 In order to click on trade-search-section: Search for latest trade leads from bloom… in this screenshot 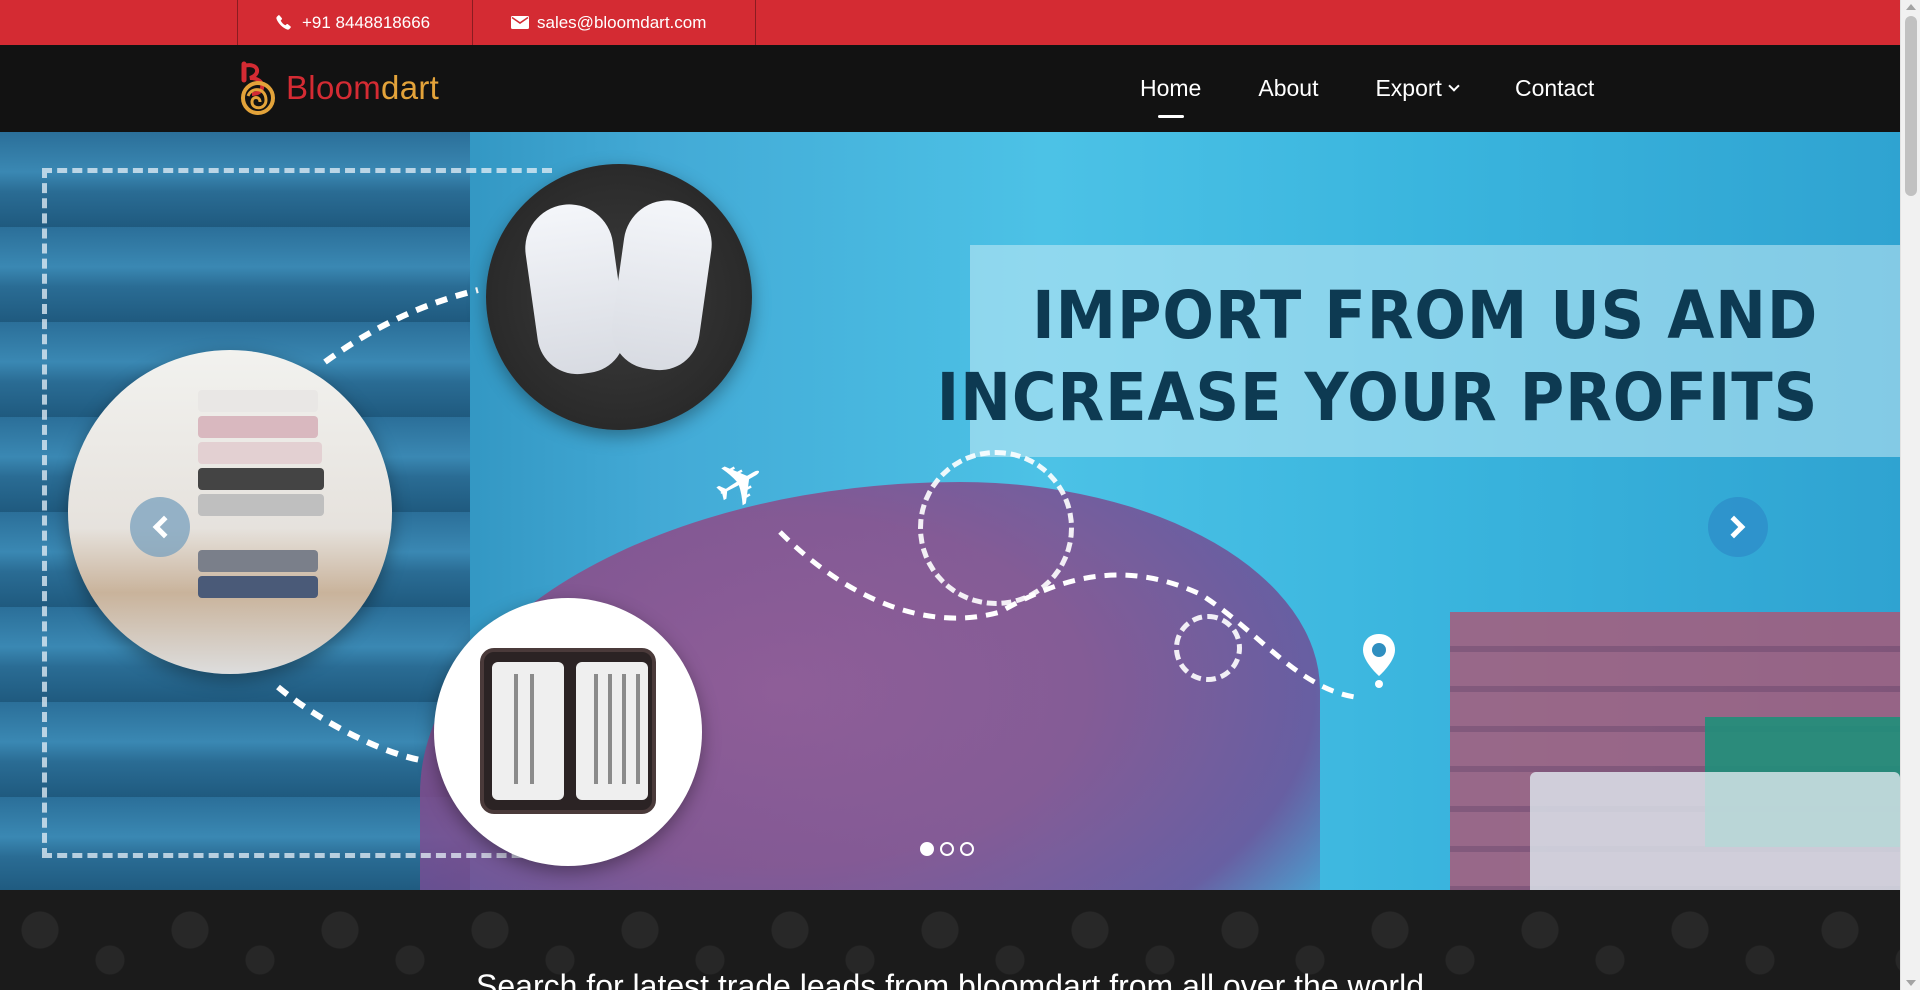, I will do `click(950, 940)`.